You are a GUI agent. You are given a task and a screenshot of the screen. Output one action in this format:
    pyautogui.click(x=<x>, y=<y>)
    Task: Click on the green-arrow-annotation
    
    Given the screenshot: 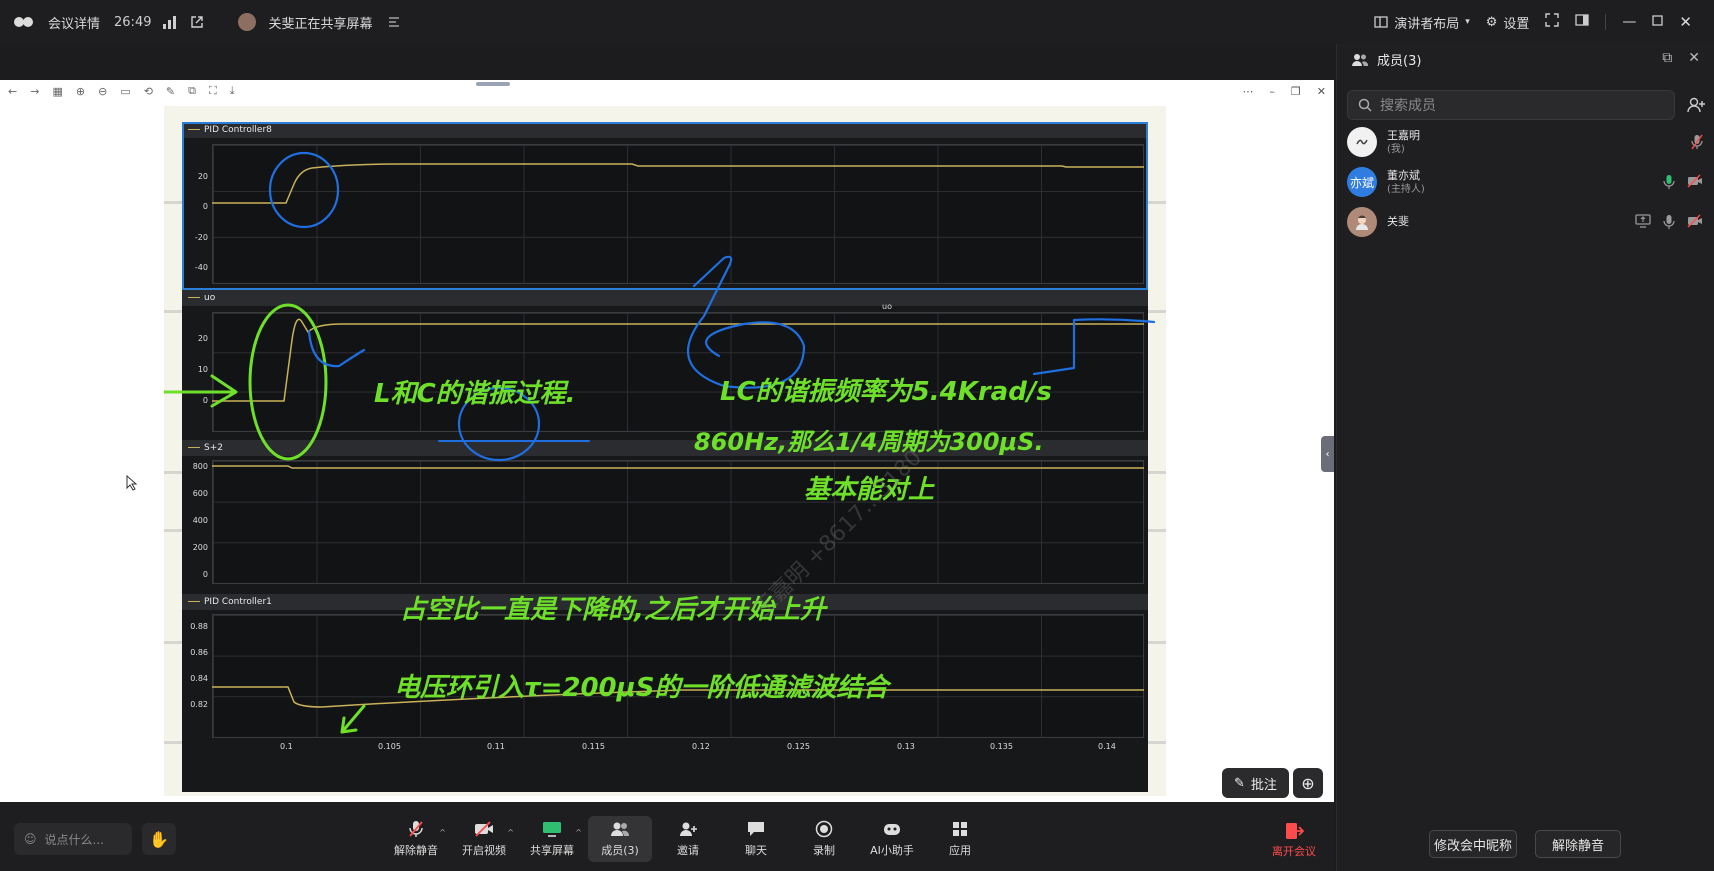 What is the action you would take?
    pyautogui.click(x=201, y=391)
    